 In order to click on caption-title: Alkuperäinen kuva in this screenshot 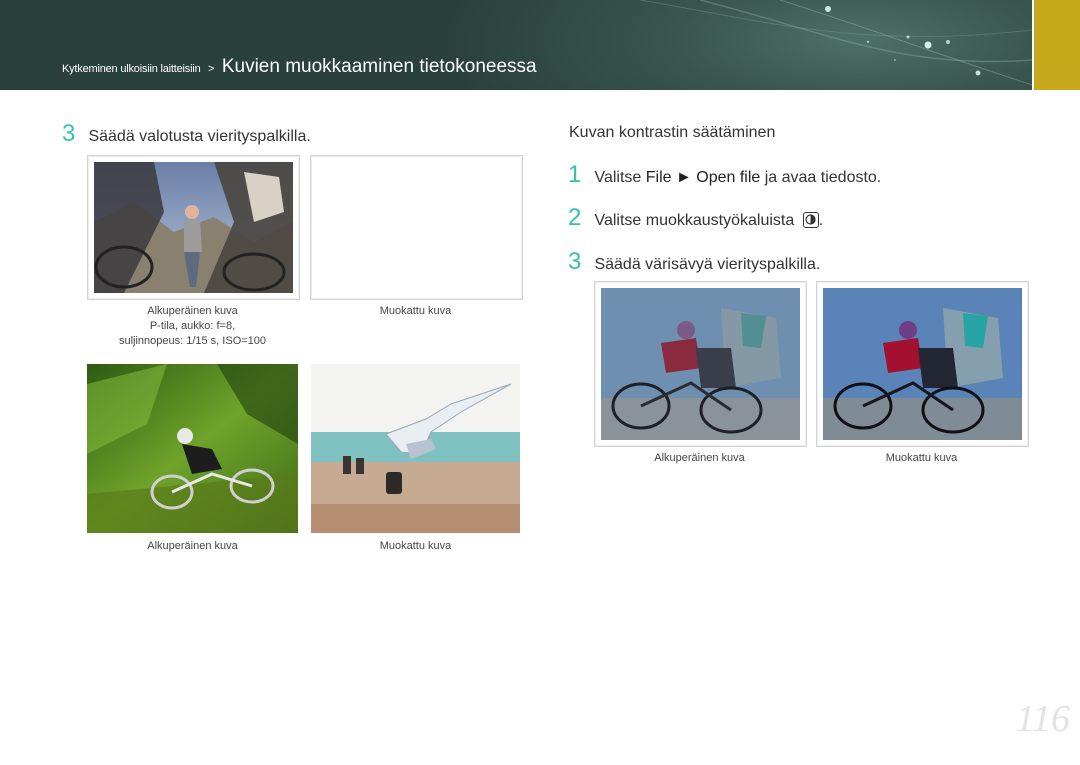, I will do `click(192, 311)`.